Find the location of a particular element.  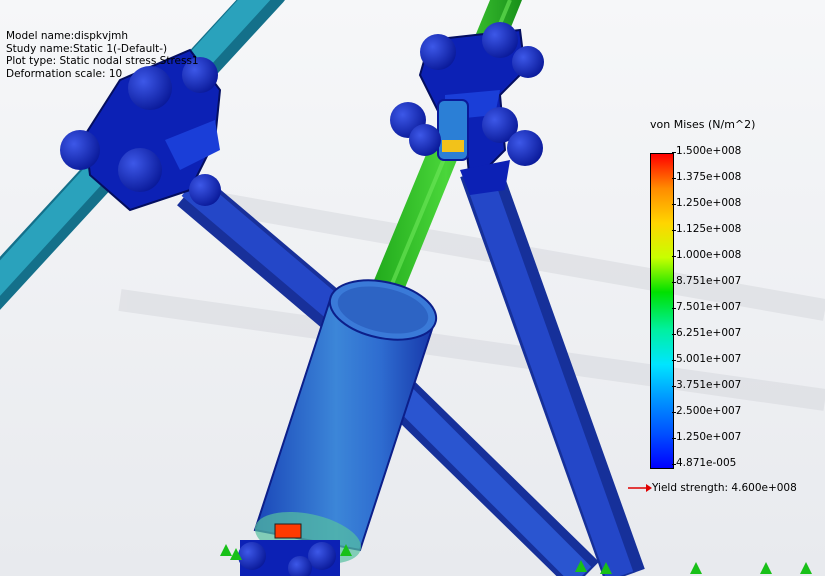

colorbar-tick: 1.000e+008 is located at coordinates (706, 255).